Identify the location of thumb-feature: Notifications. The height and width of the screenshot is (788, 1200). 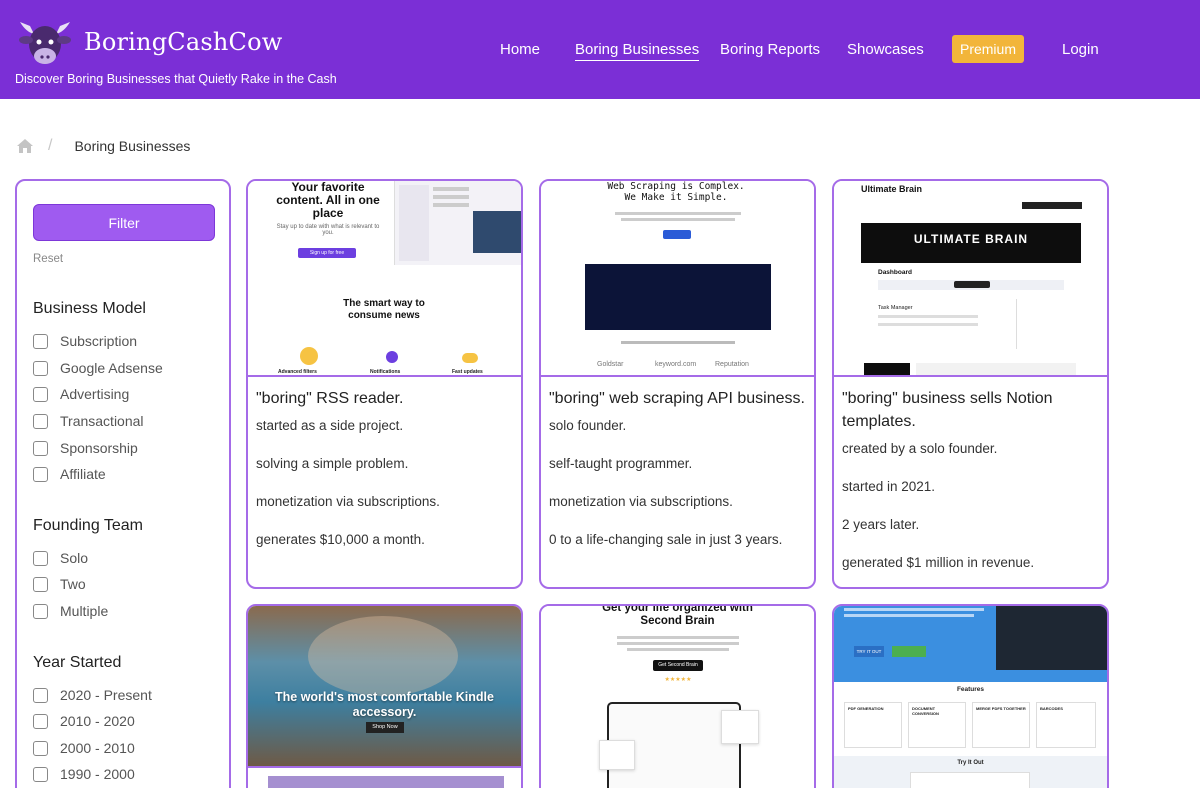
(385, 372).